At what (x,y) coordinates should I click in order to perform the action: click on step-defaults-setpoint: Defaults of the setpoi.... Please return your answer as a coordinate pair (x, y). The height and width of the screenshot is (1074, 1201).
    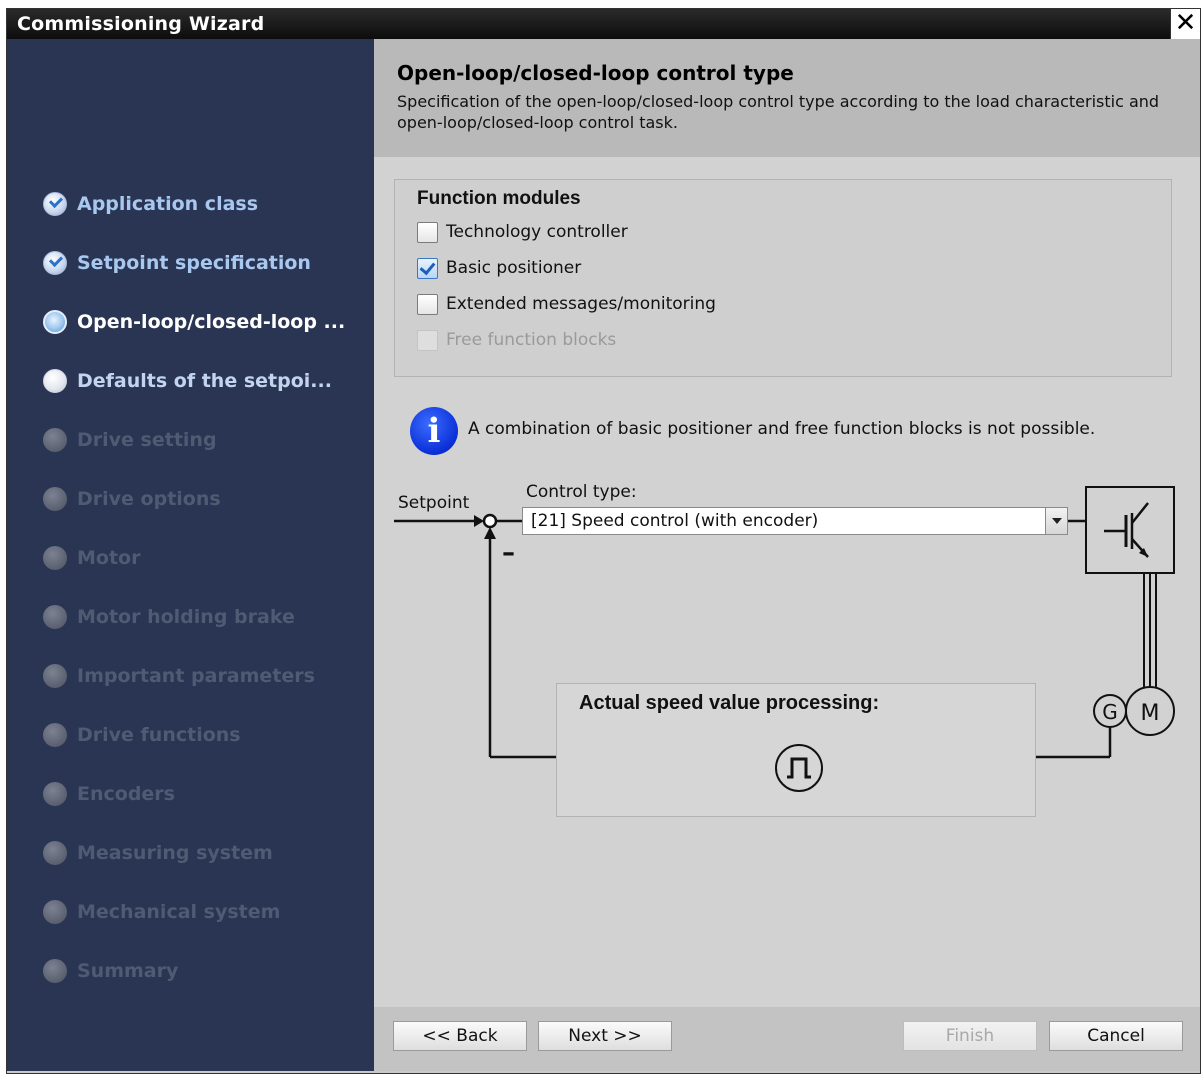
    Looking at the image, I should click on (187, 381).